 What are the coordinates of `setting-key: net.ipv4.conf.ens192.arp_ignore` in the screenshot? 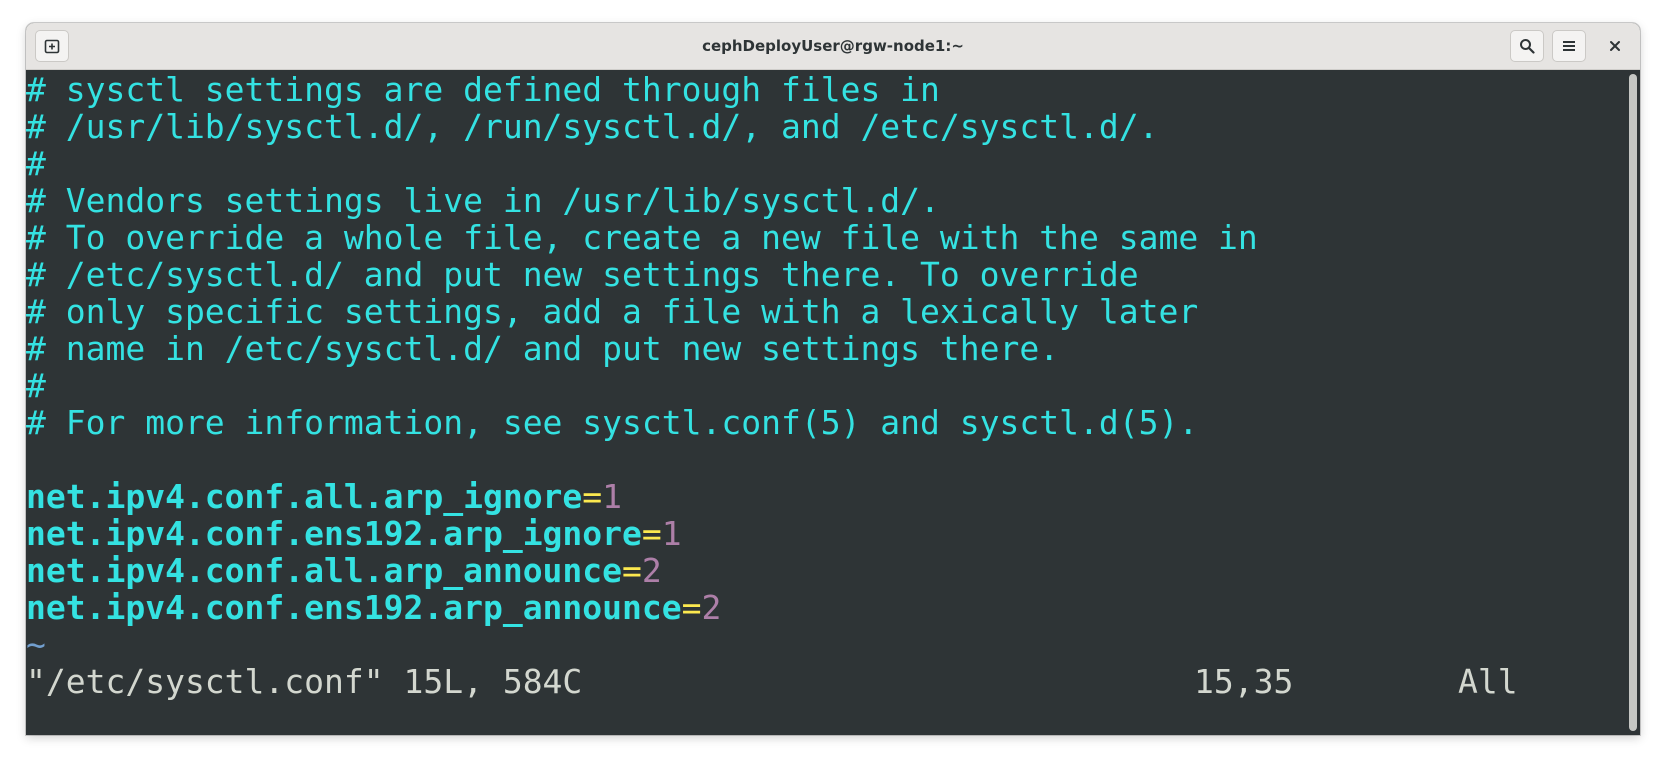 It's located at (334, 533).